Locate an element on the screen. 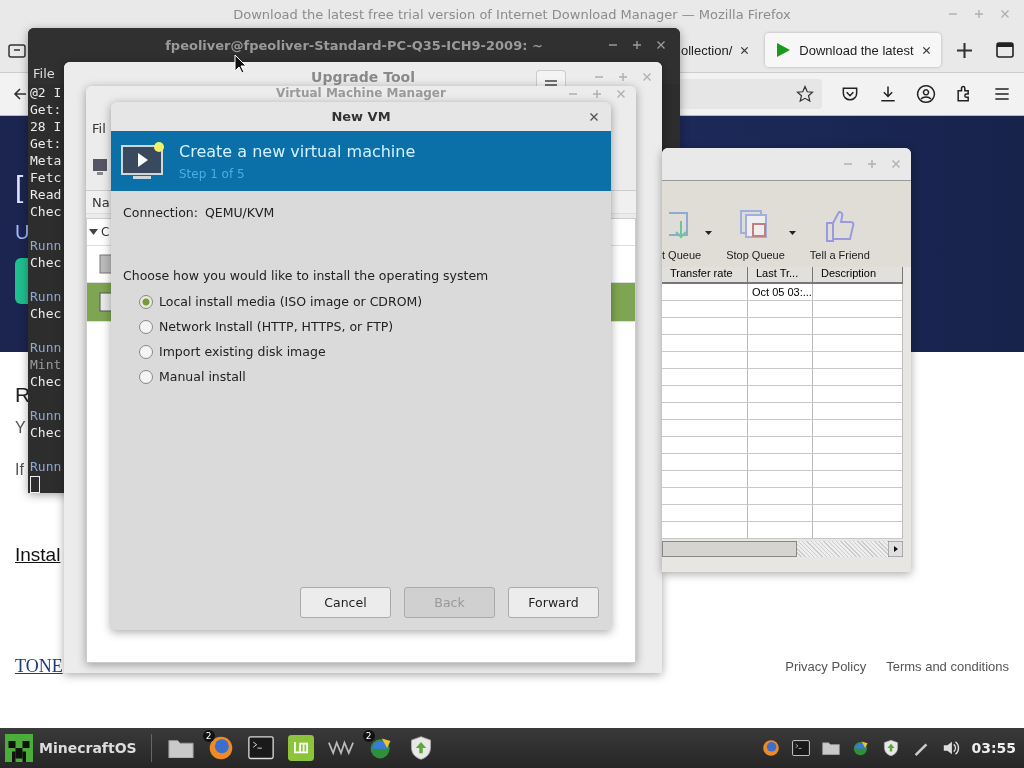 The width and height of the screenshot is (1024, 768). terminal-line: Read is located at coordinates (46, 194).